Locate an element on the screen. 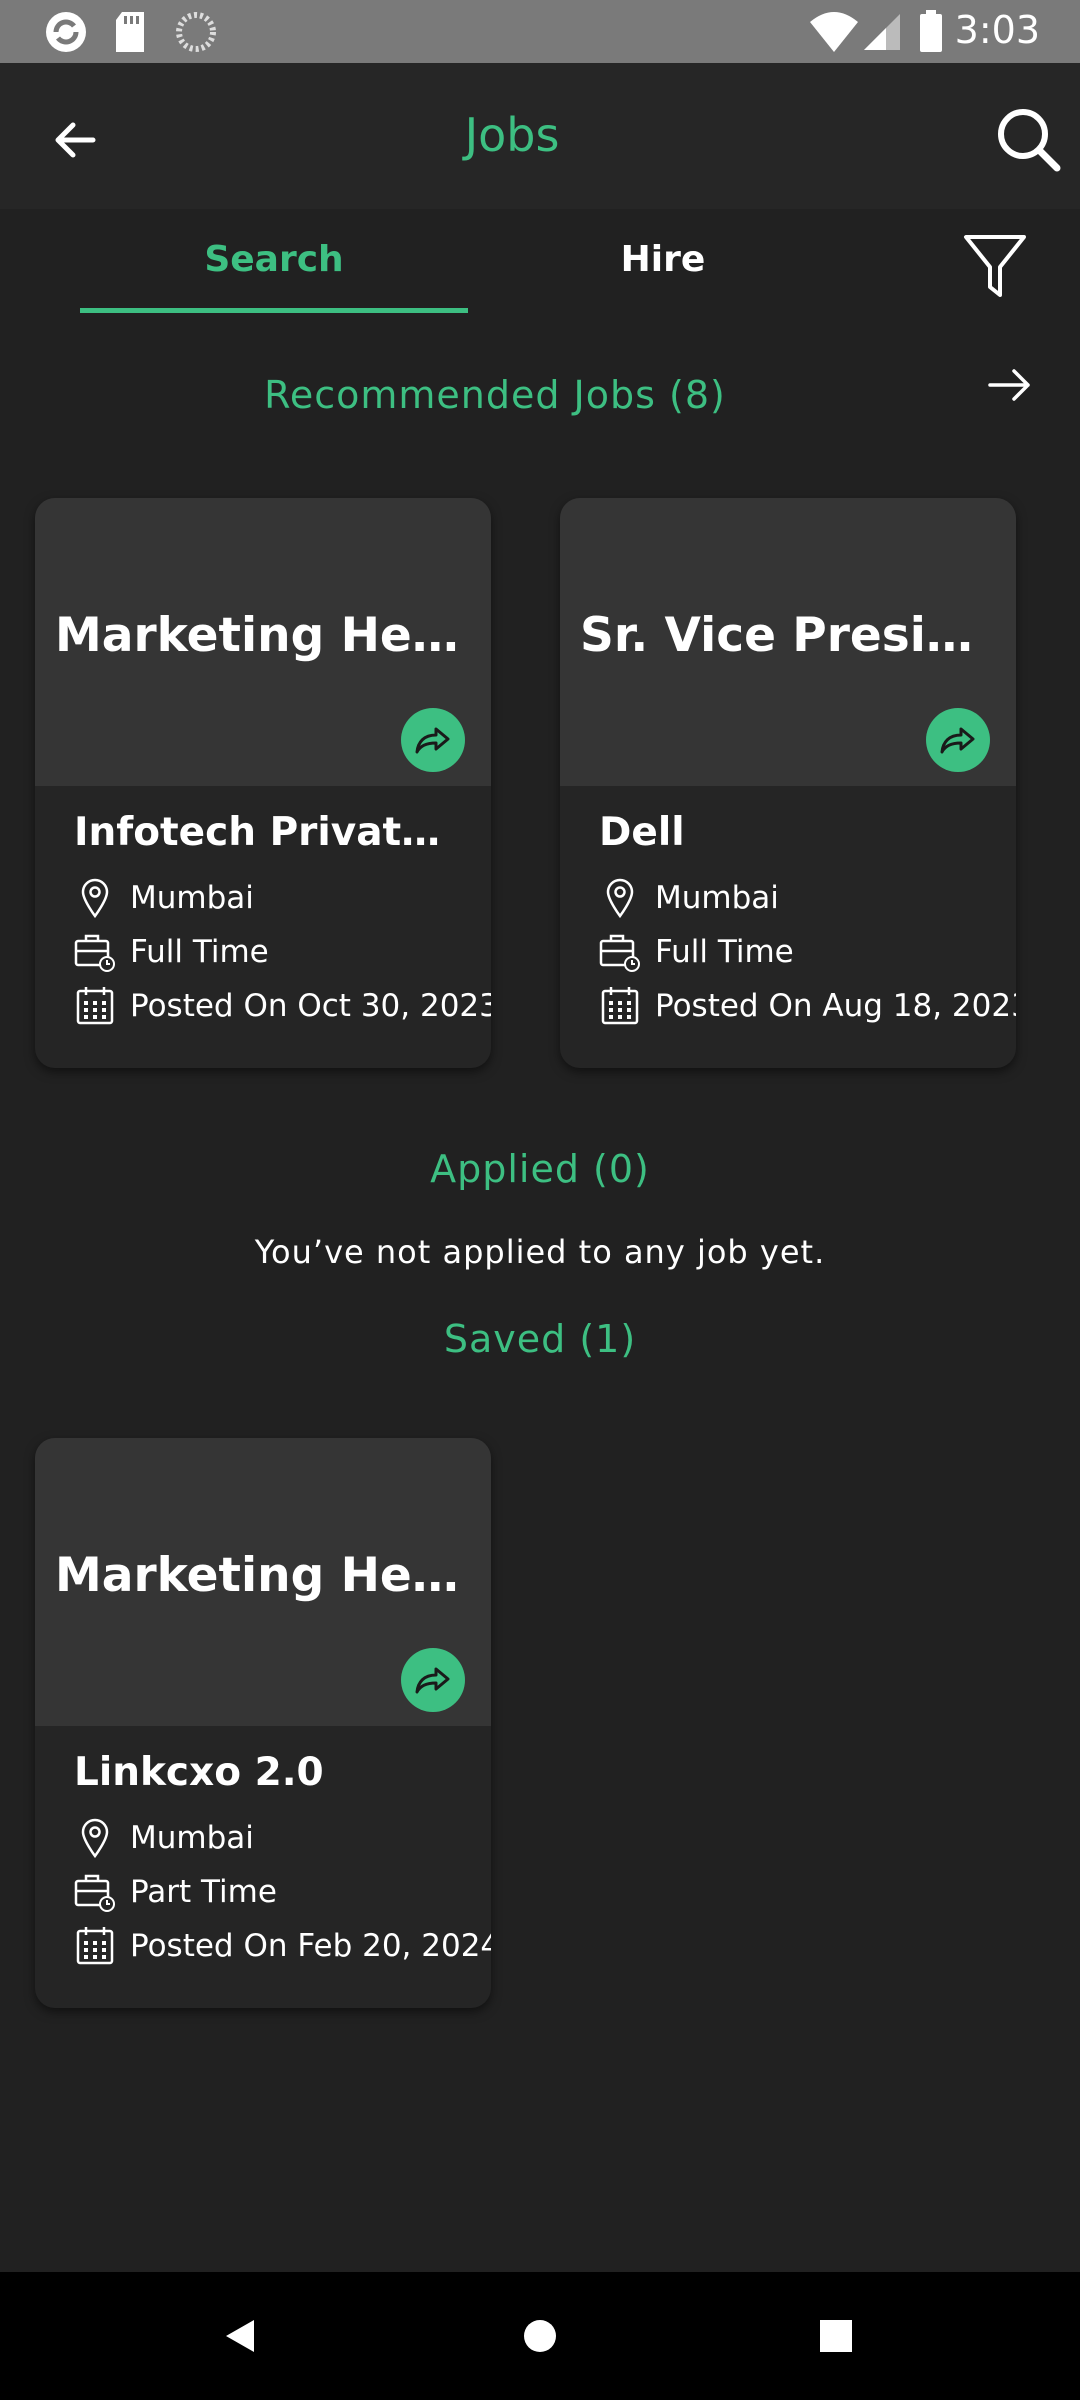 The height and width of the screenshot is (2400, 1080). tabs-row: Search Hire is located at coordinates (540, 264).